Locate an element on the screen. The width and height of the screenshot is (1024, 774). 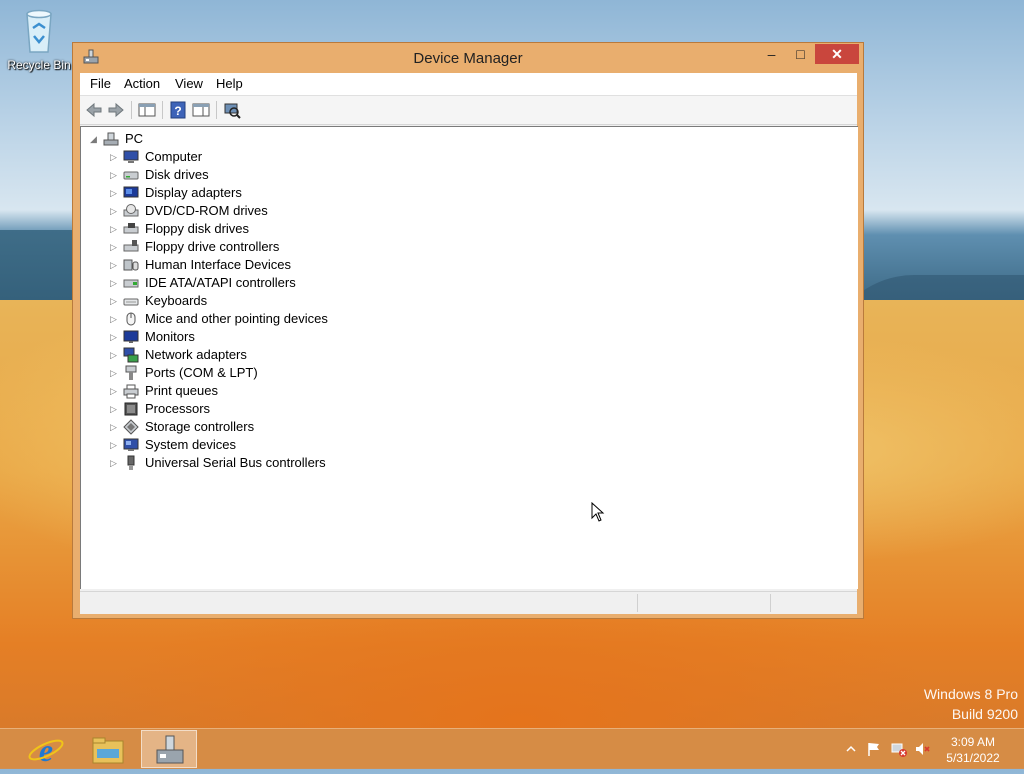
help-icon: ? is located at coordinates (178, 110).